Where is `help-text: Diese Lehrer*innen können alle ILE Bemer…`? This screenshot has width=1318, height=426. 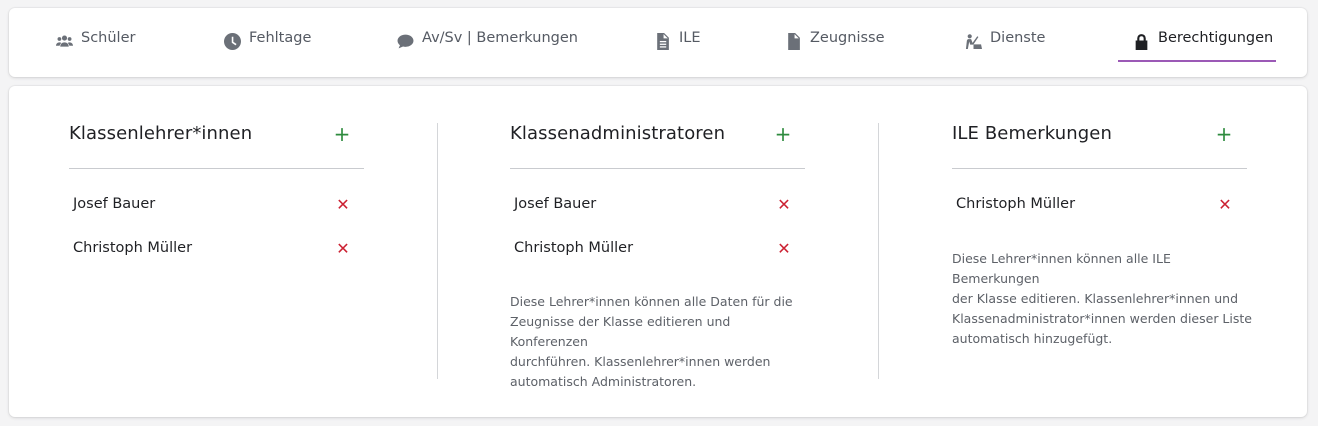 help-text: Diese Lehrer*innen können alle ILE Bemer… is located at coordinates (1102, 299).